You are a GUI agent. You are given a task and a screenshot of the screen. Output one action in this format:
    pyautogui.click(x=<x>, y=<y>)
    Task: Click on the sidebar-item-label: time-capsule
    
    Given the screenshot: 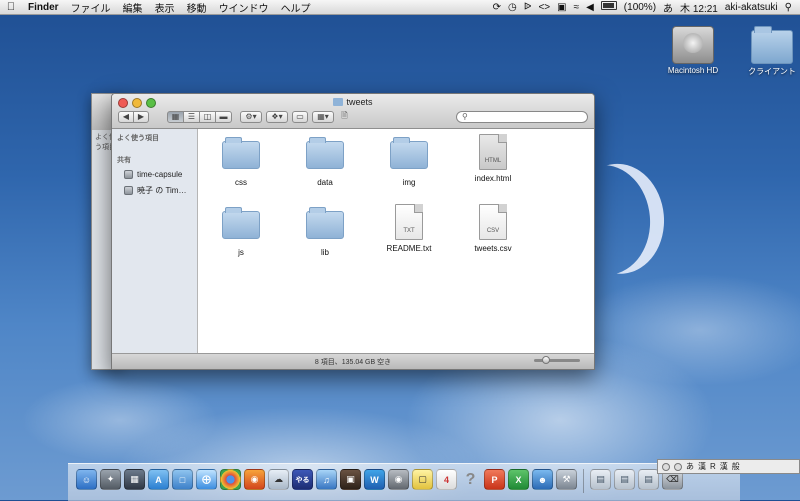 What is the action you would take?
    pyautogui.click(x=160, y=174)
    